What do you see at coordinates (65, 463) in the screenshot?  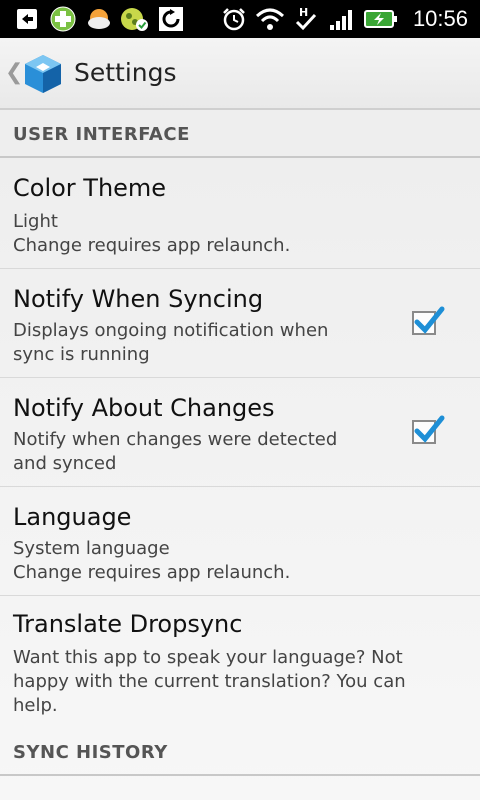 I see `pref-summary-line: and synced` at bounding box center [65, 463].